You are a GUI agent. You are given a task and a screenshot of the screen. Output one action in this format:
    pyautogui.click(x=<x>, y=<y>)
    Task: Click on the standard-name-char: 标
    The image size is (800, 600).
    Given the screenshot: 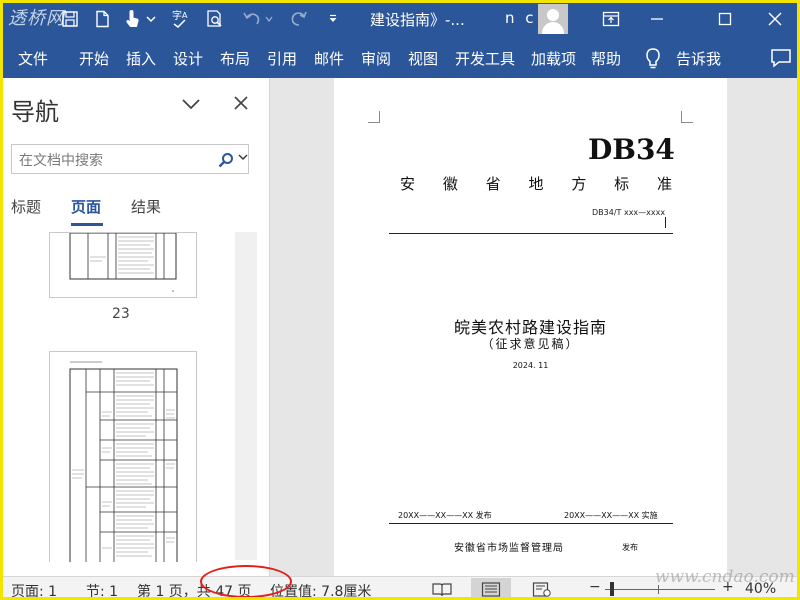 What is the action you would take?
    pyautogui.click(x=622, y=184)
    